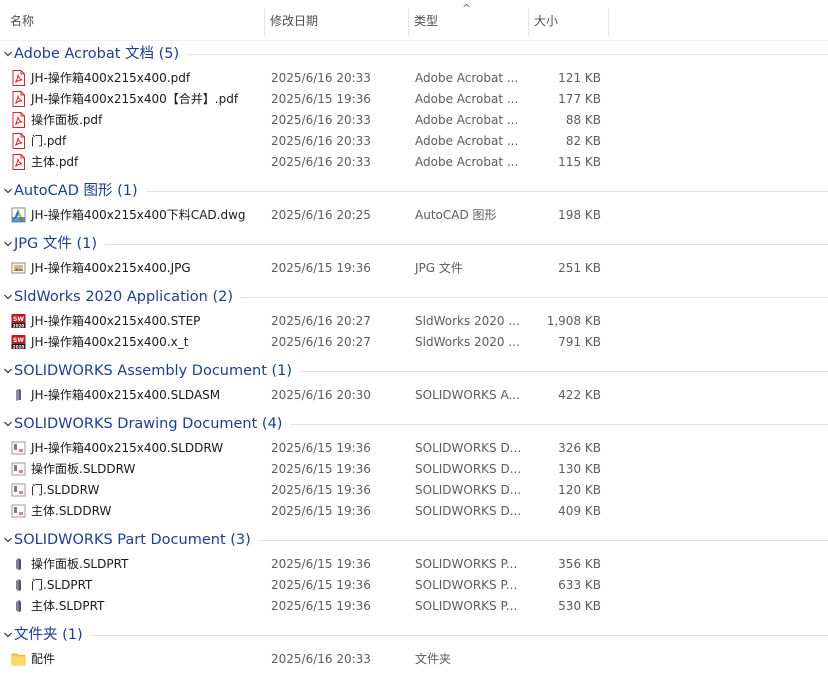 This screenshot has height=684, width=828. What do you see at coordinates (579, 585) in the screenshot?
I see `file-size: 633 KB` at bounding box center [579, 585].